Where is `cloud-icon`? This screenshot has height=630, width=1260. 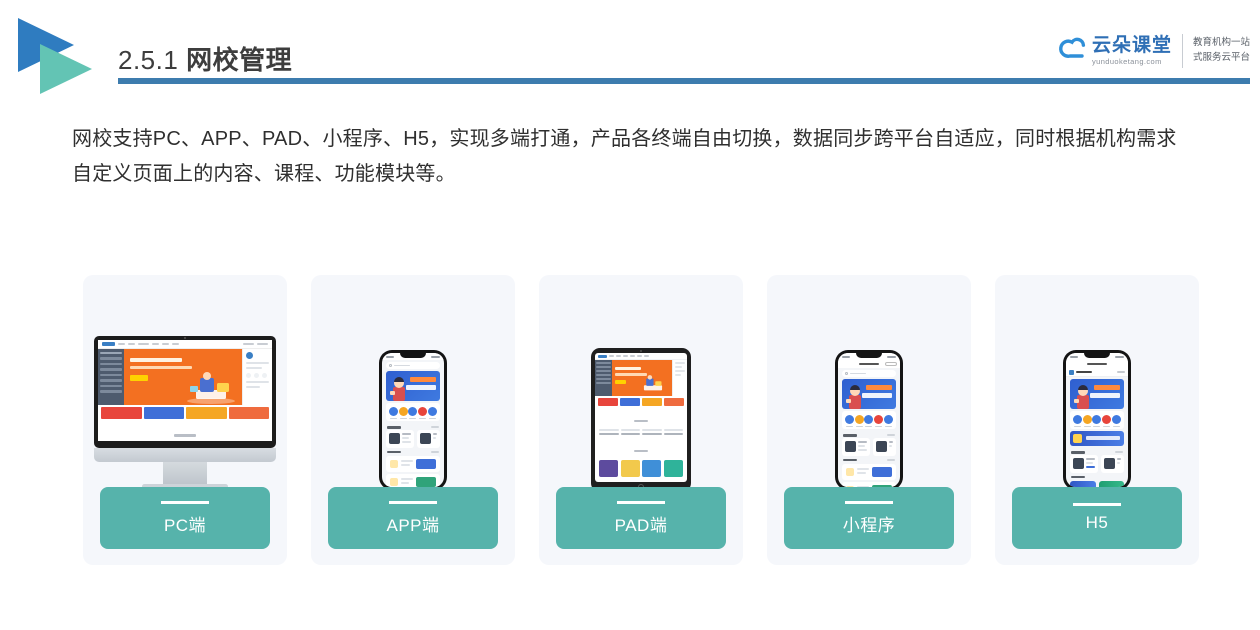
cloud-icon is located at coordinates (1074, 51).